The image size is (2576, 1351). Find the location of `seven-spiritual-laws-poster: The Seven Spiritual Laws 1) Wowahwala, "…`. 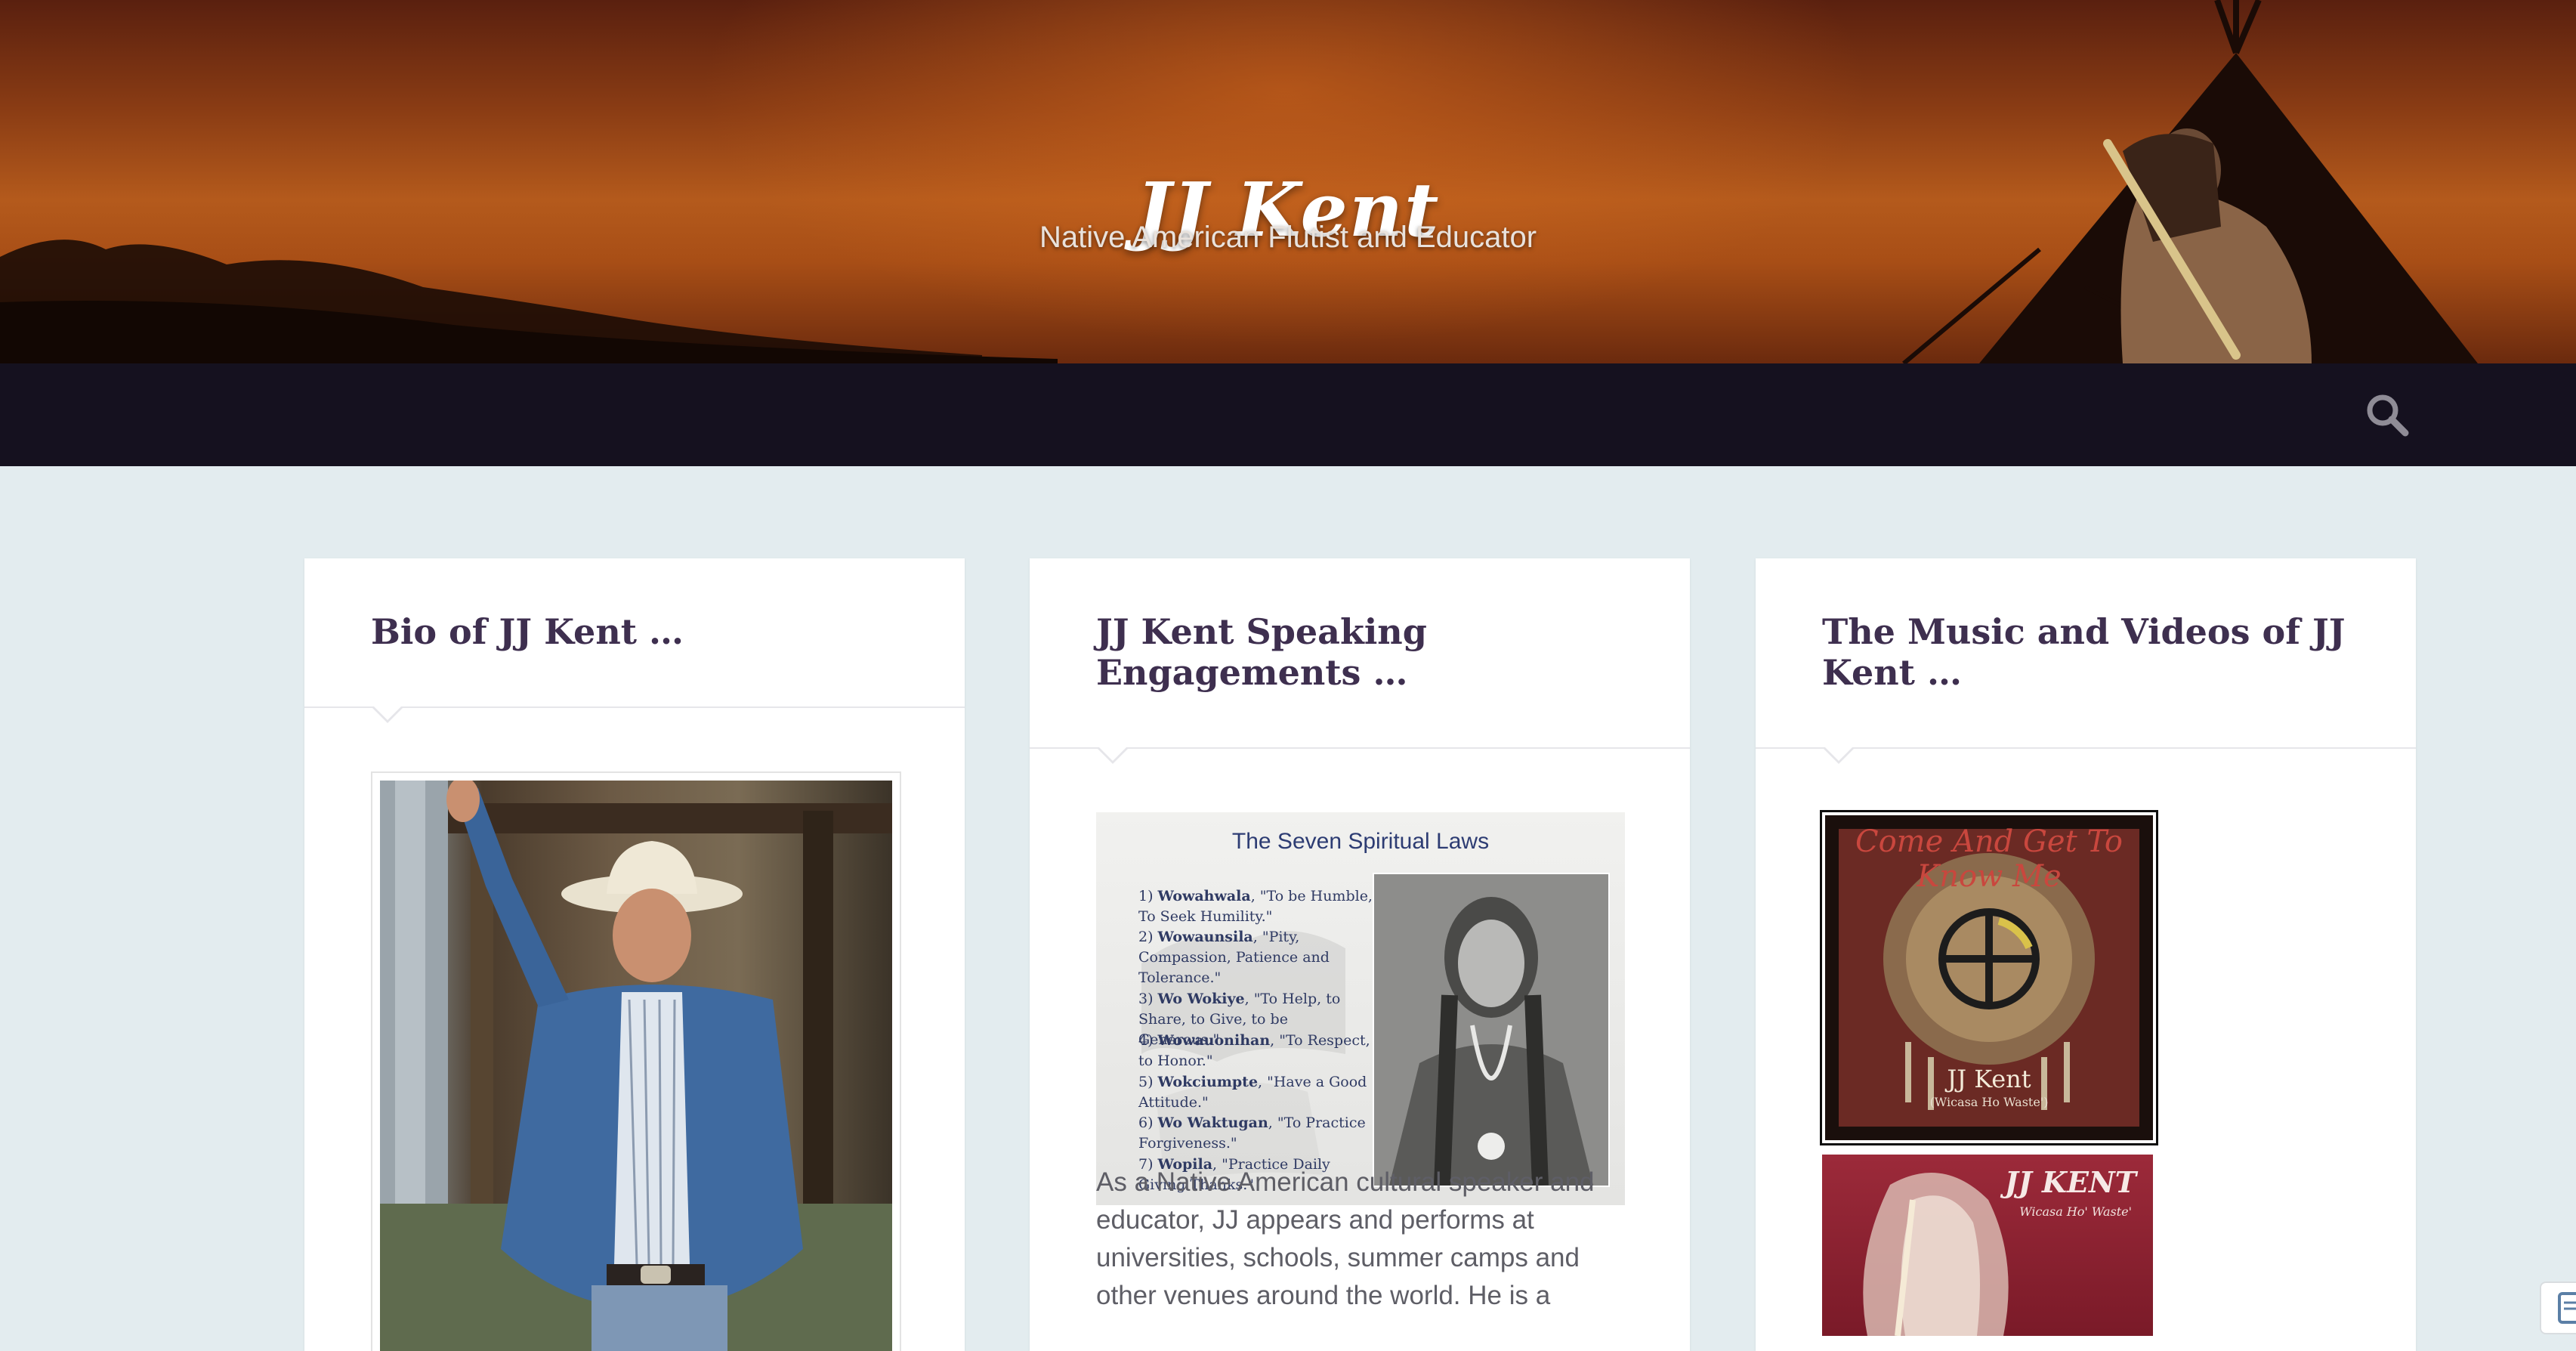

seven-spiritual-laws-poster: The Seven Spiritual Laws 1) Wowahwala, "… is located at coordinates (1360, 1008).